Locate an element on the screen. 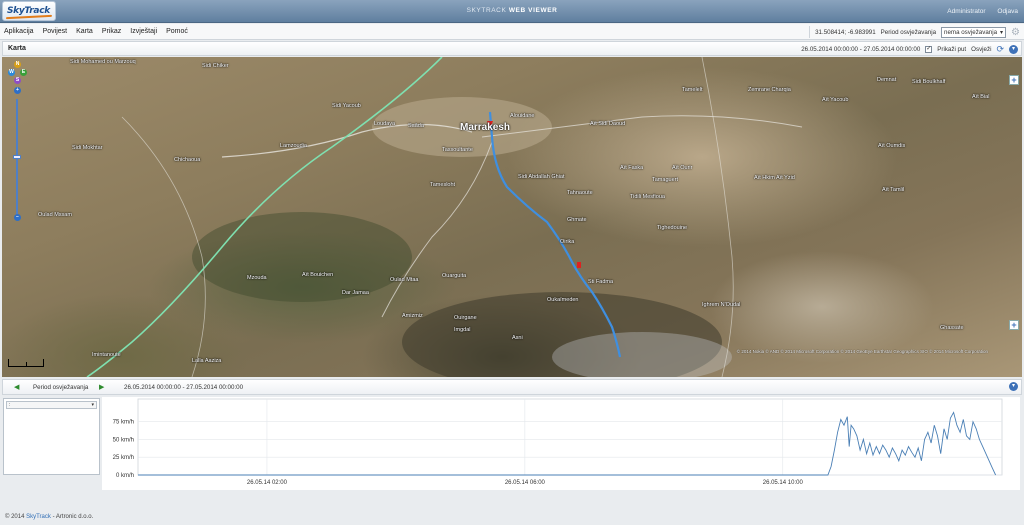 This screenshot has height=525, width=1024. track-end-marker is located at coordinates (579, 265).